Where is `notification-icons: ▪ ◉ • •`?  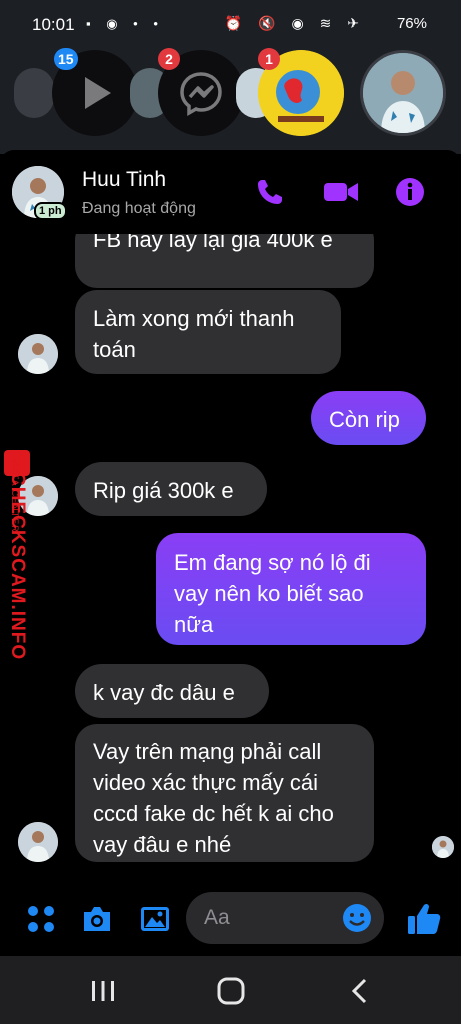
notification-icons: ▪ ◉ • • is located at coordinates (125, 23).